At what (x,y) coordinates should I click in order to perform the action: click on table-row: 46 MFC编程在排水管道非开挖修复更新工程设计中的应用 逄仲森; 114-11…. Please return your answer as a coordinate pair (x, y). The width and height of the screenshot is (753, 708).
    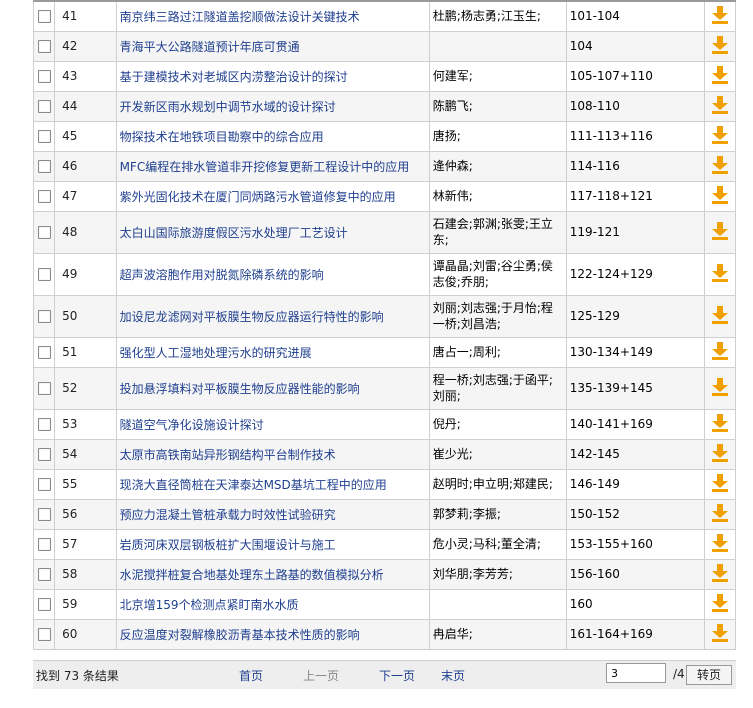
    Looking at the image, I should click on (384, 166).